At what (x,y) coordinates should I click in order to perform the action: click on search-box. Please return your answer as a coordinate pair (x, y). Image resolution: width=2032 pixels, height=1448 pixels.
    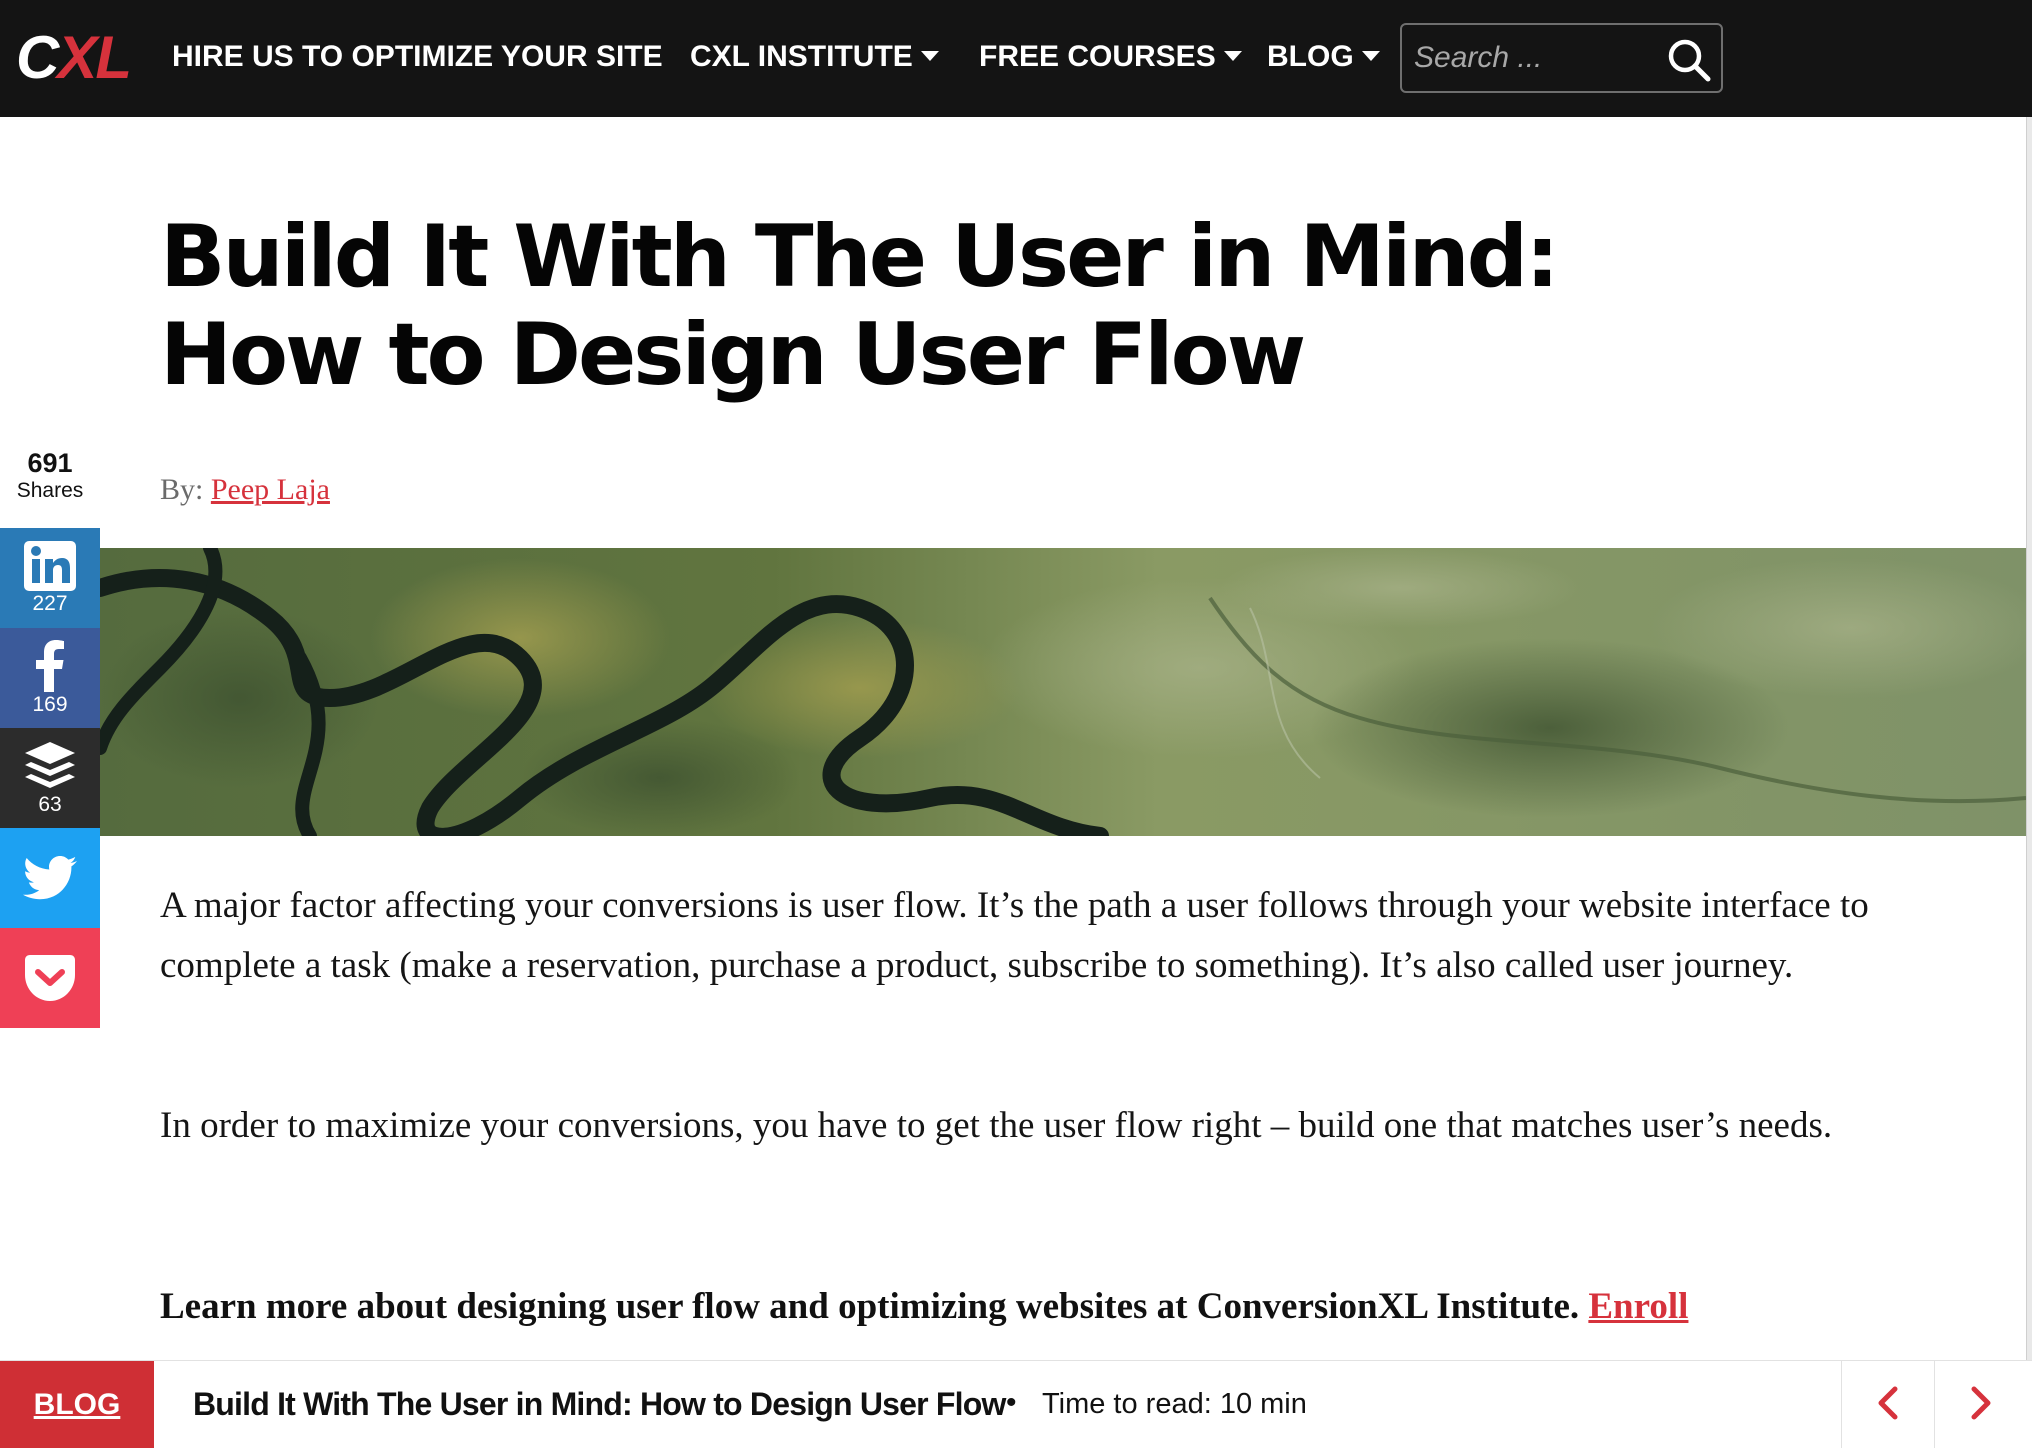
    Looking at the image, I should click on (1561, 58).